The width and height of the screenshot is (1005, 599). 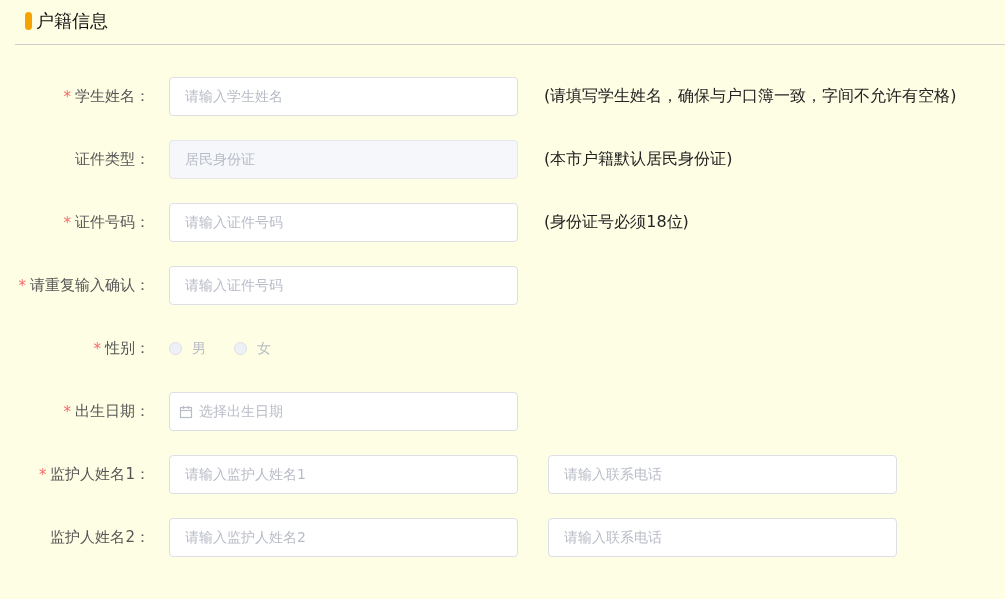 I want to click on input-field: 请输入监护人姓名1, so click(x=343, y=474).